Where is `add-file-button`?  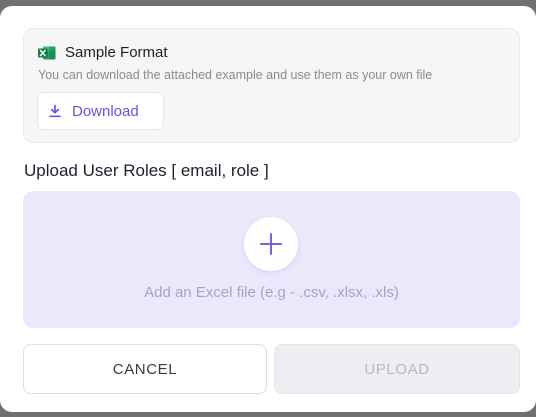
add-file-button is located at coordinates (271, 244).